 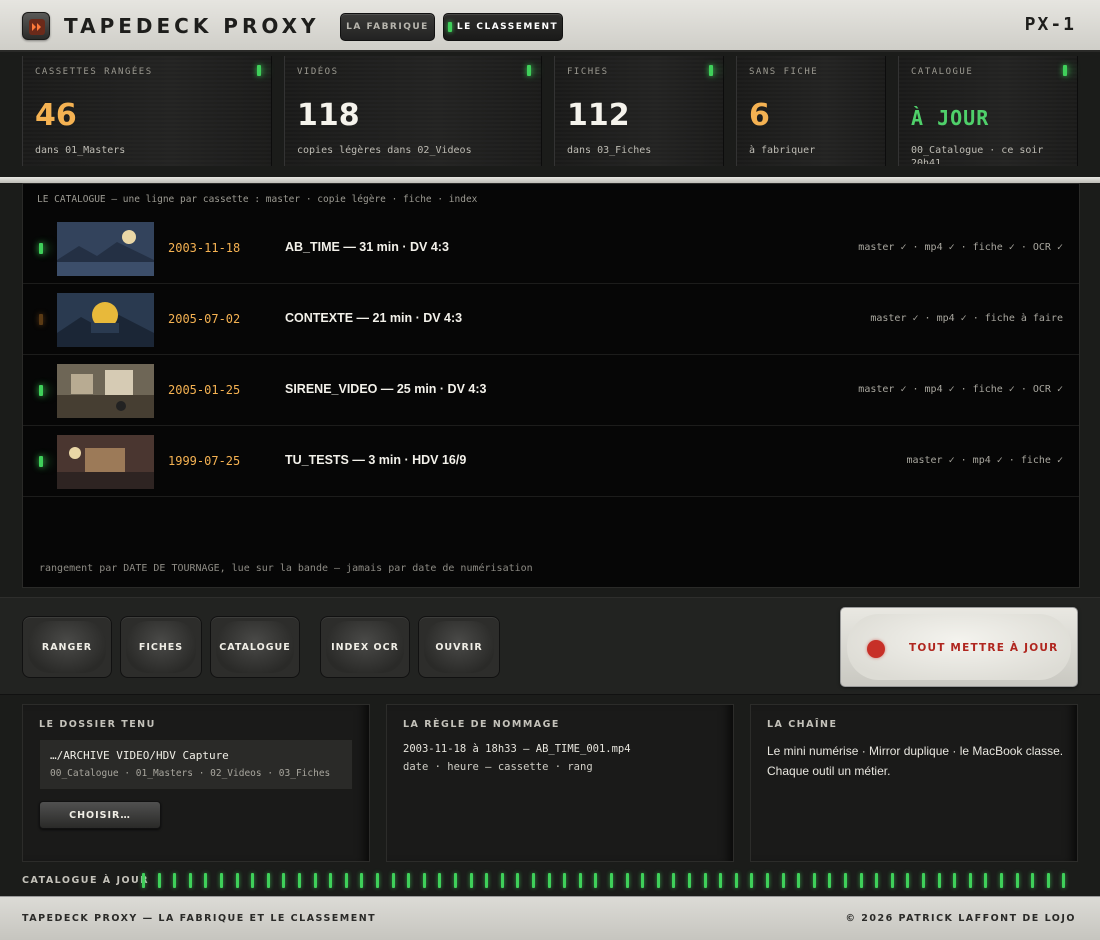 I want to click on ouvrir-button: OUVRIR, so click(x=459, y=647).